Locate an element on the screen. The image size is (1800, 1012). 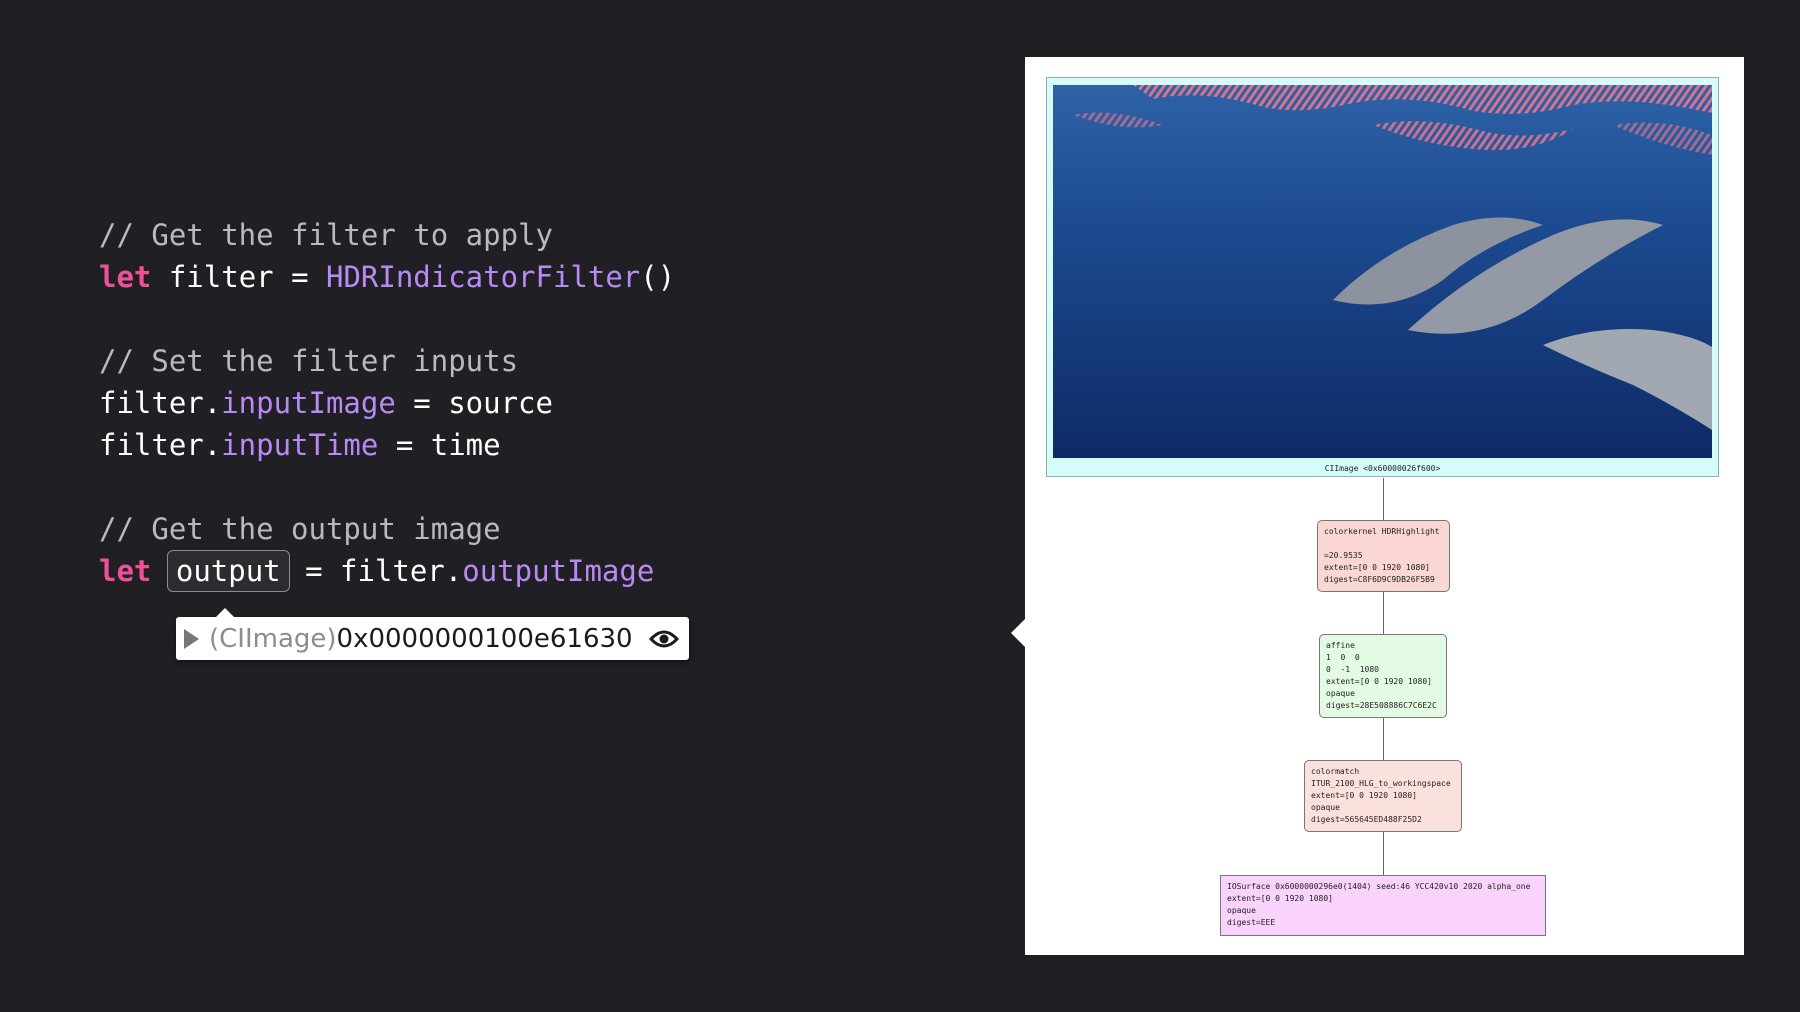
property-name: outputImage is located at coordinates (558, 571).